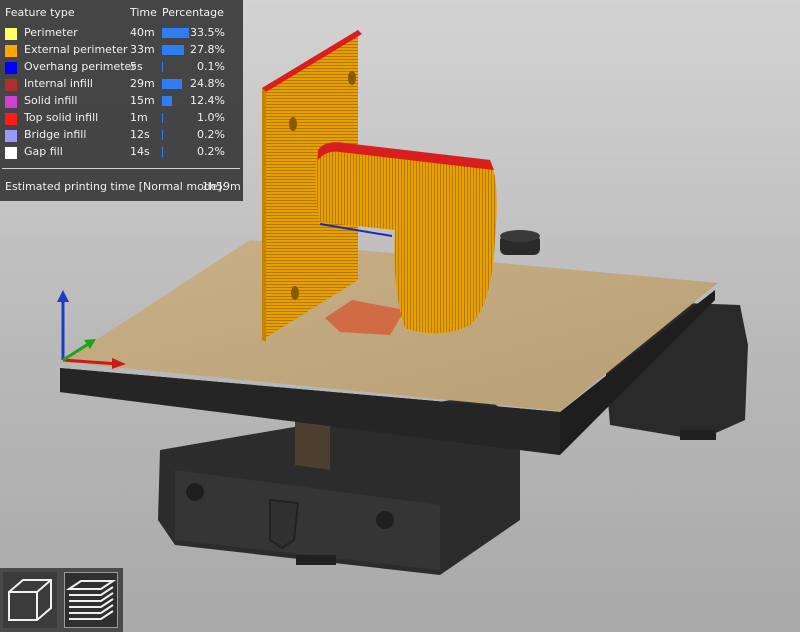 The width and height of the screenshot is (800, 632). I want to click on 3d-view-button, so click(30, 600).